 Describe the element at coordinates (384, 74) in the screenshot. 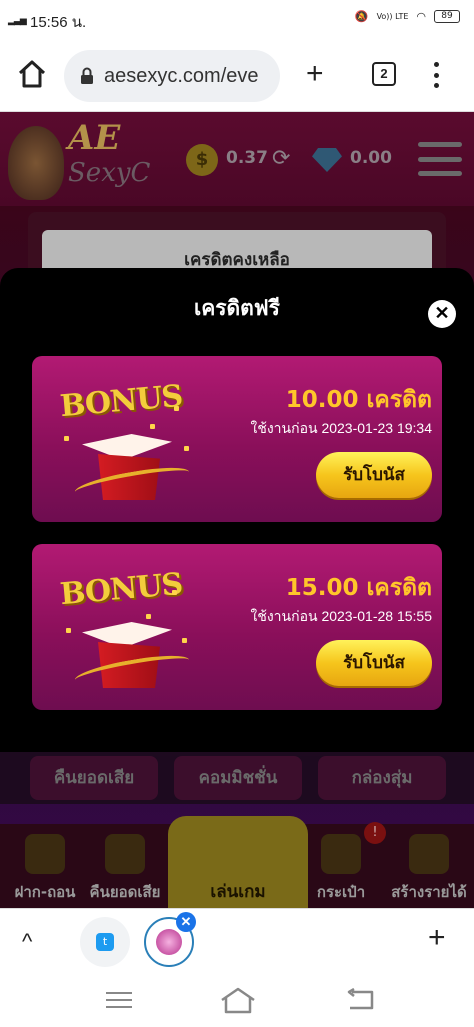

I see `tab-switcher-button: 2` at that location.